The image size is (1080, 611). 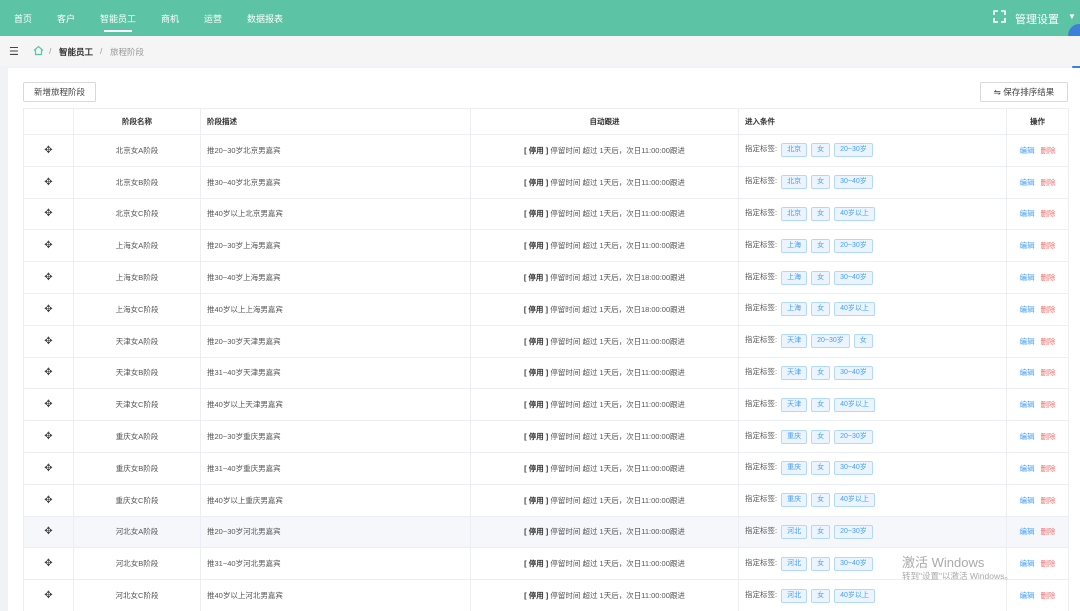 What do you see at coordinates (76, 52) in the screenshot?
I see `breadcrumb-smart-staff: 智能员工` at bounding box center [76, 52].